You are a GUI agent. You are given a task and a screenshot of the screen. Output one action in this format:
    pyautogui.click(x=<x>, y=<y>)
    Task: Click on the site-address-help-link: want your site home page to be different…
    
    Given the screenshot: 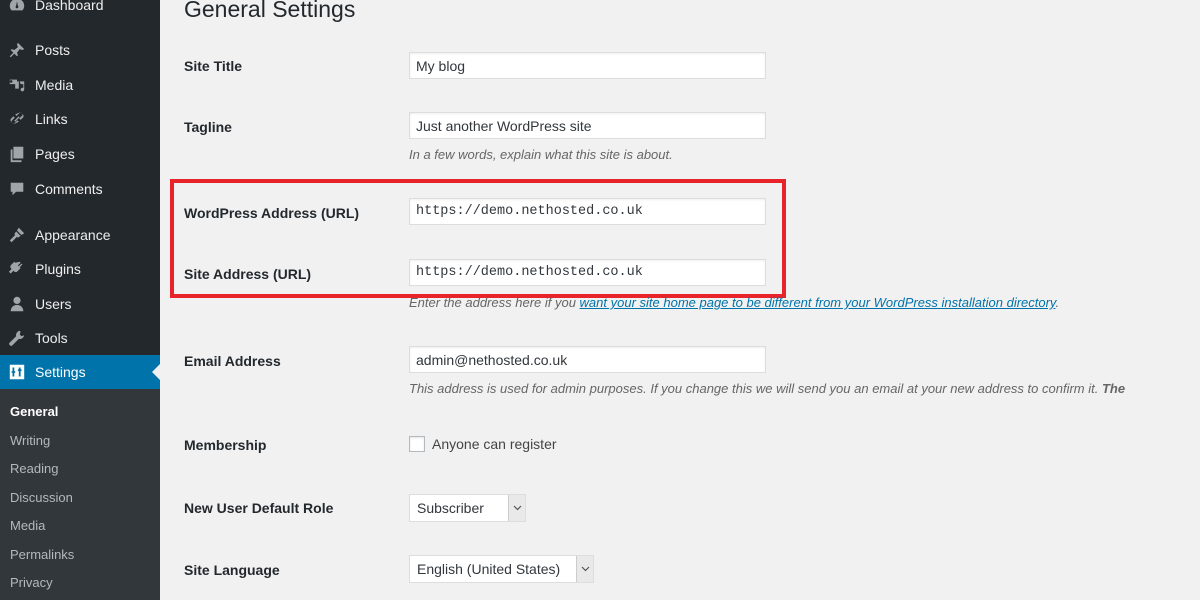 What is the action you would take?
    pyautogui.click(x=818, y=302)
    